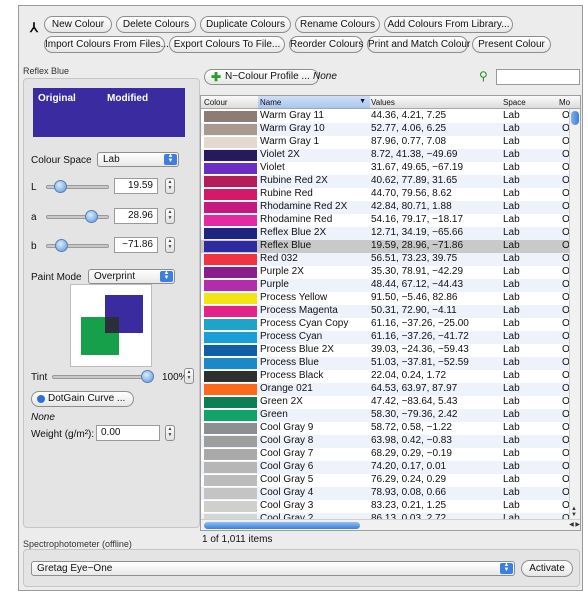 Image resolution: width=588 pixels, height=594 pixels. What do you see at coordinates (409, 141) in the screenshot?
I see `colour-values: 87.96, 0.77, 7.08` at bounding box center [409, 141].